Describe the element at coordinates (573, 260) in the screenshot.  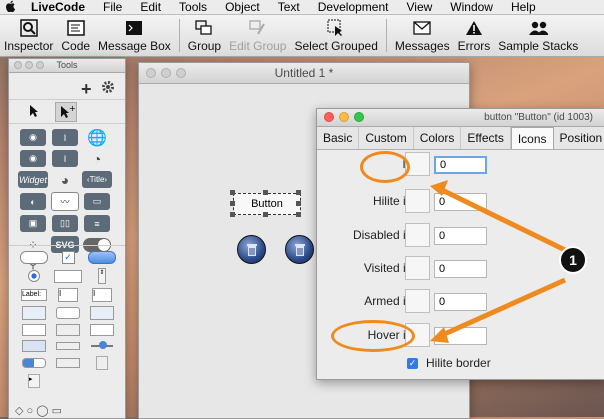
I see `callout-badge: 1` at that location.